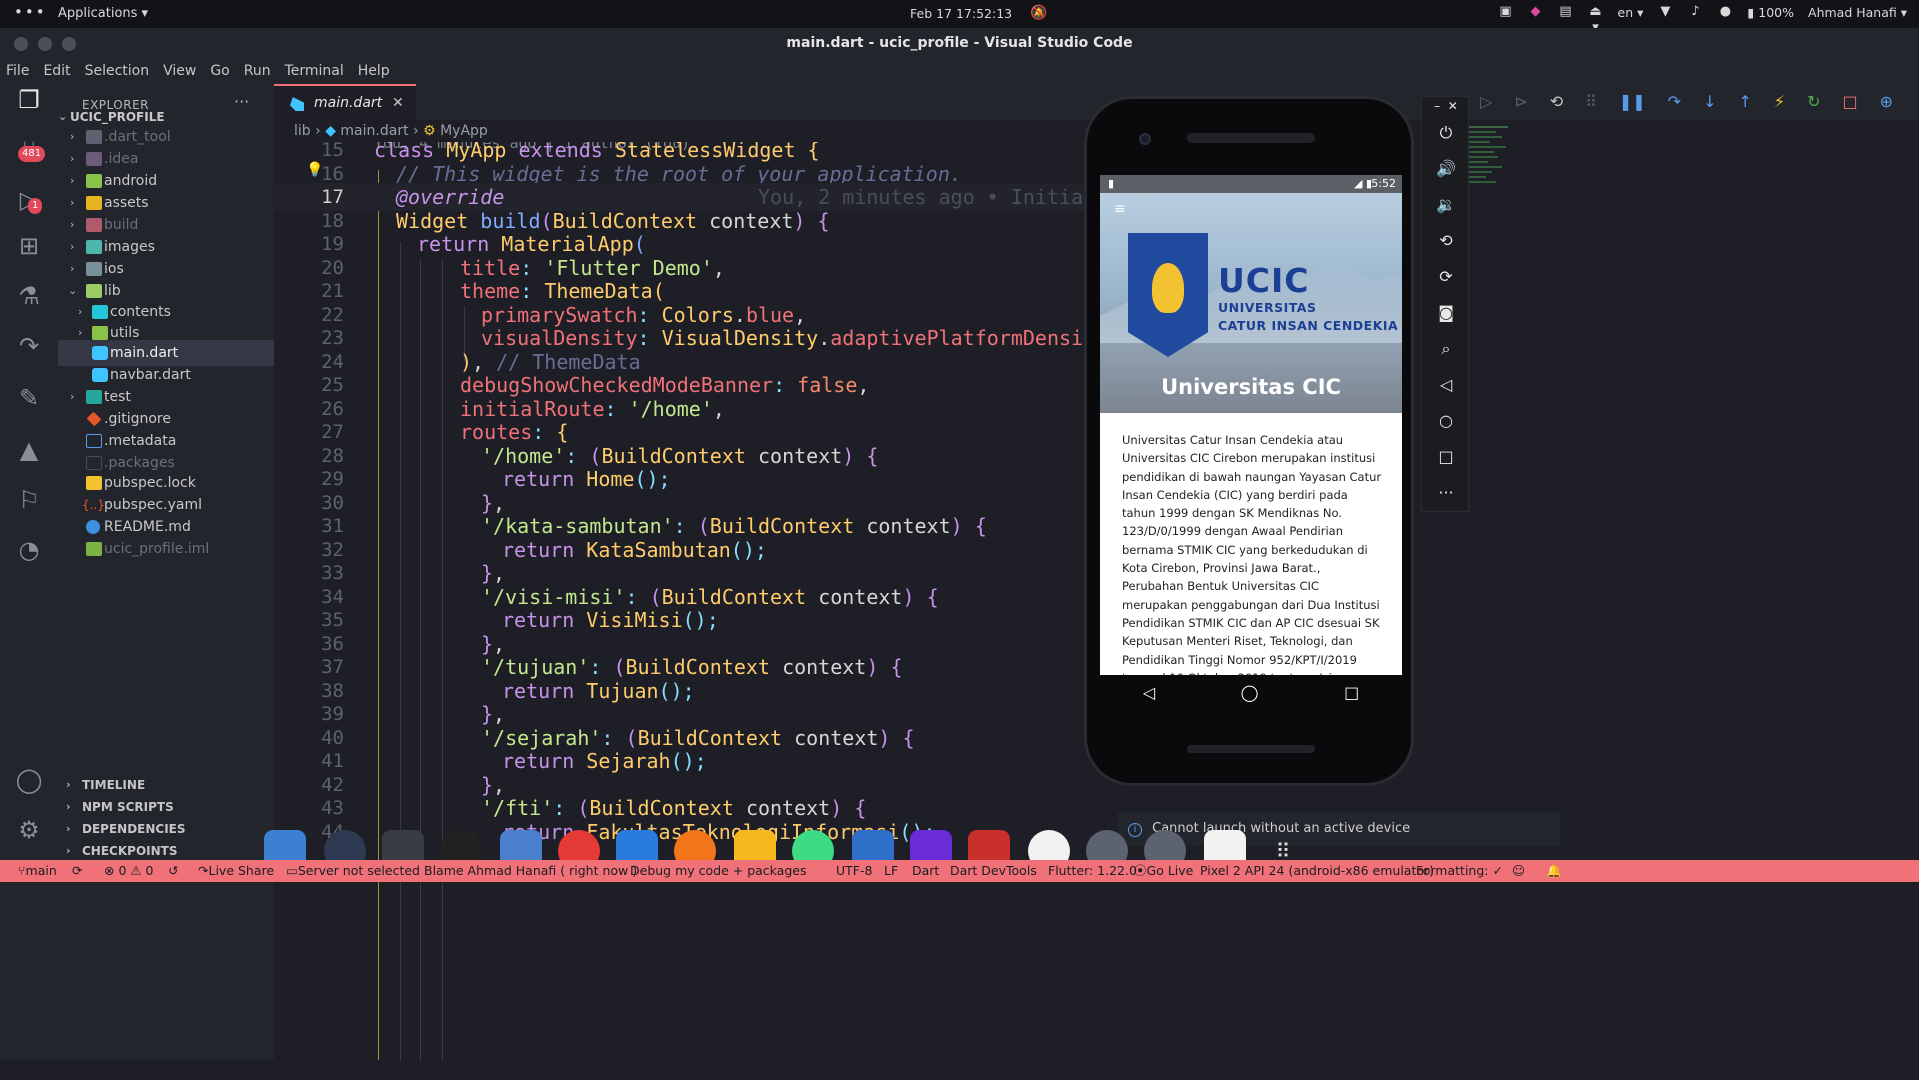 The width and height of the screenshot is (1919, 1080). Describe the element at coordinates (17, 71) in the screenshot. I see `menu-file: File` at that location.